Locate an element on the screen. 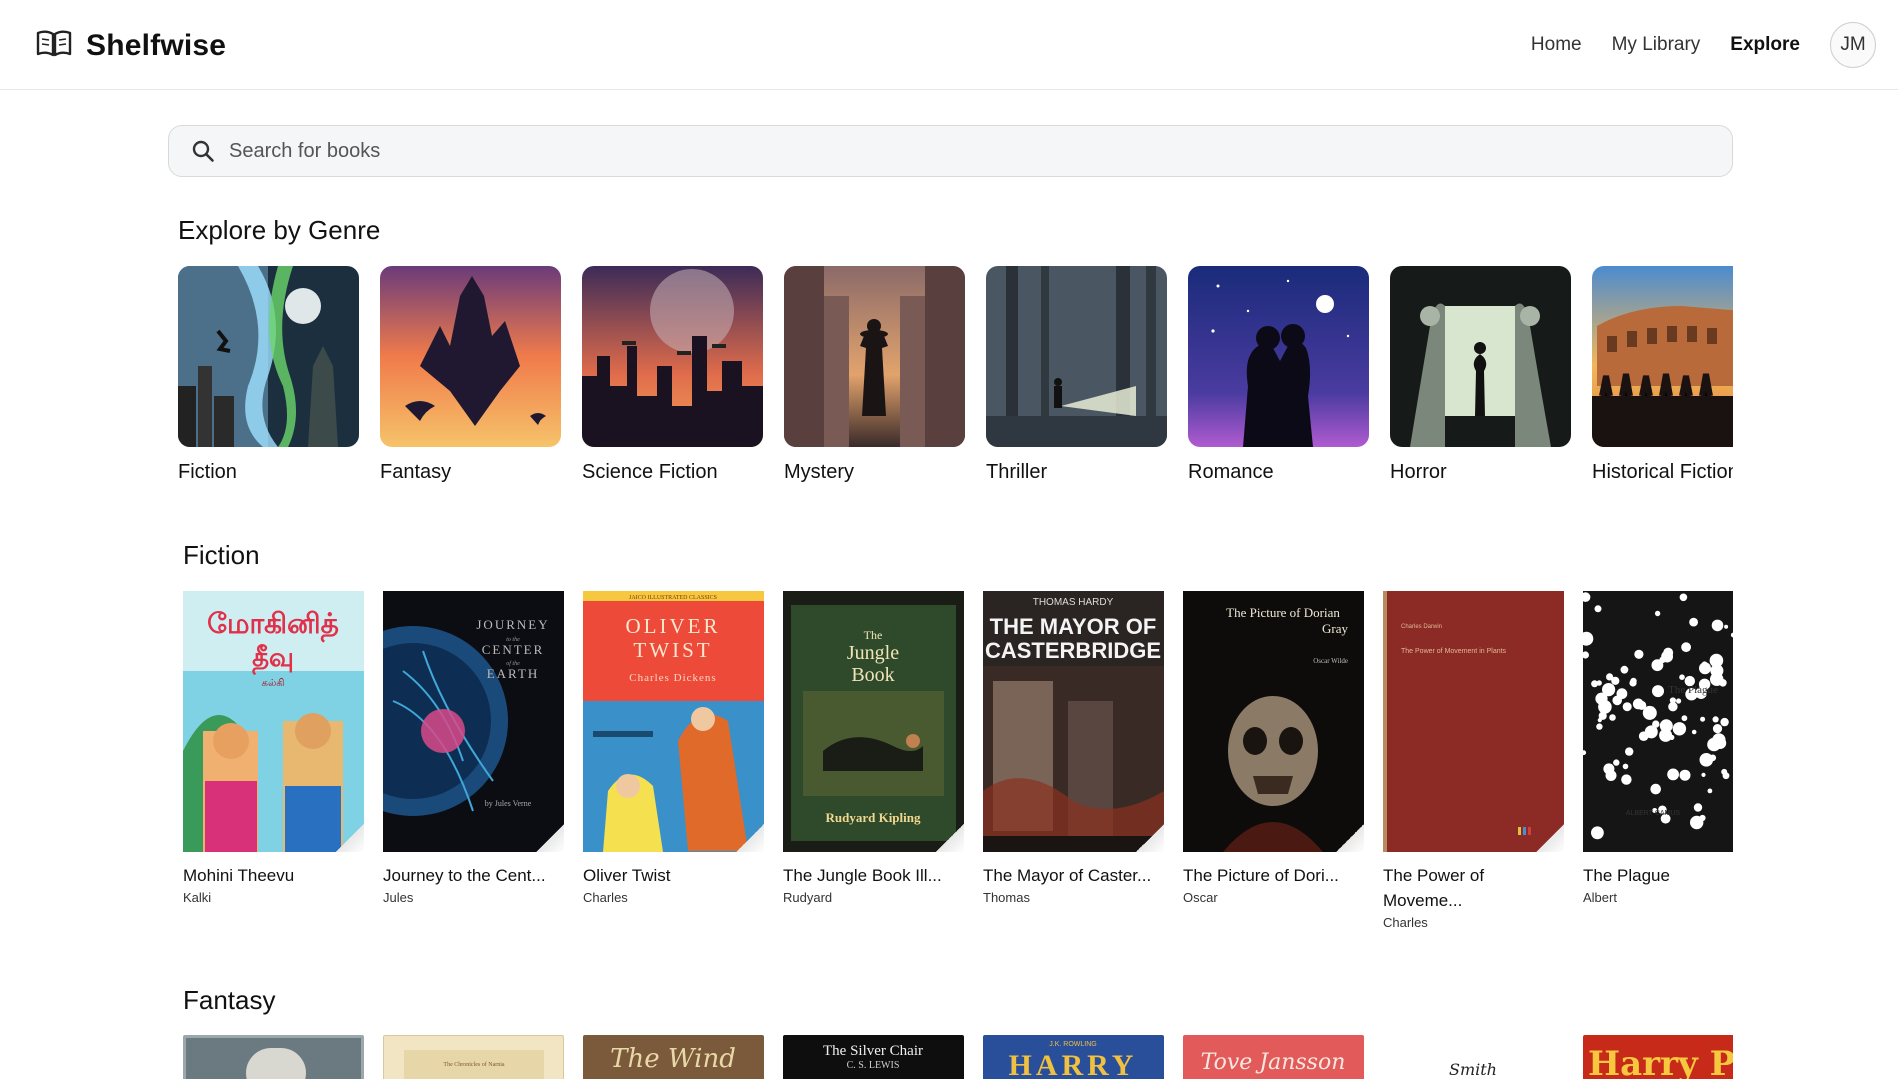  book-cover: The Plague ALBERT CAMUS is located at coordinates (1658, 721).